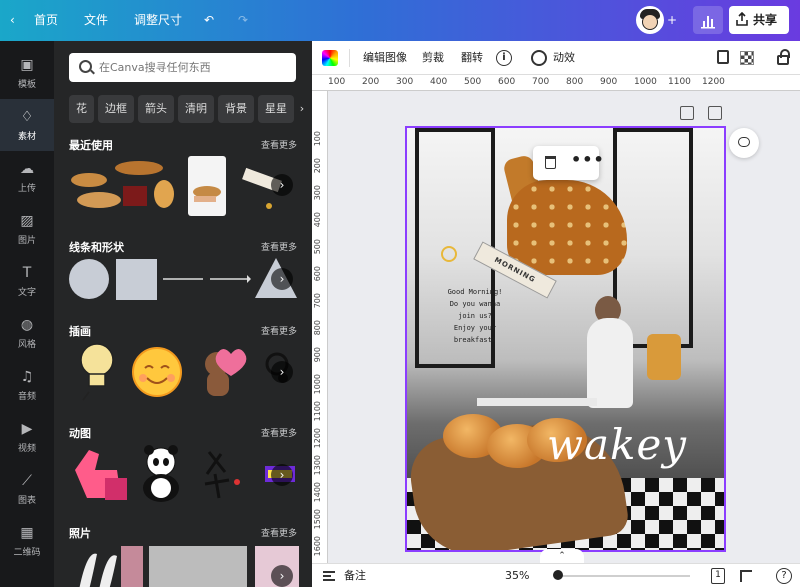  Describe the element at coordinates (621, 575) in the screenshot. I see `zoom-slider` at that location.